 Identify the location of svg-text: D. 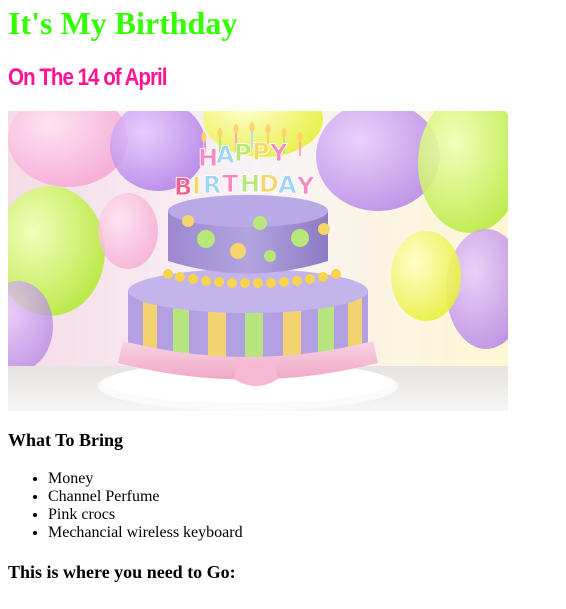
(269, 184).